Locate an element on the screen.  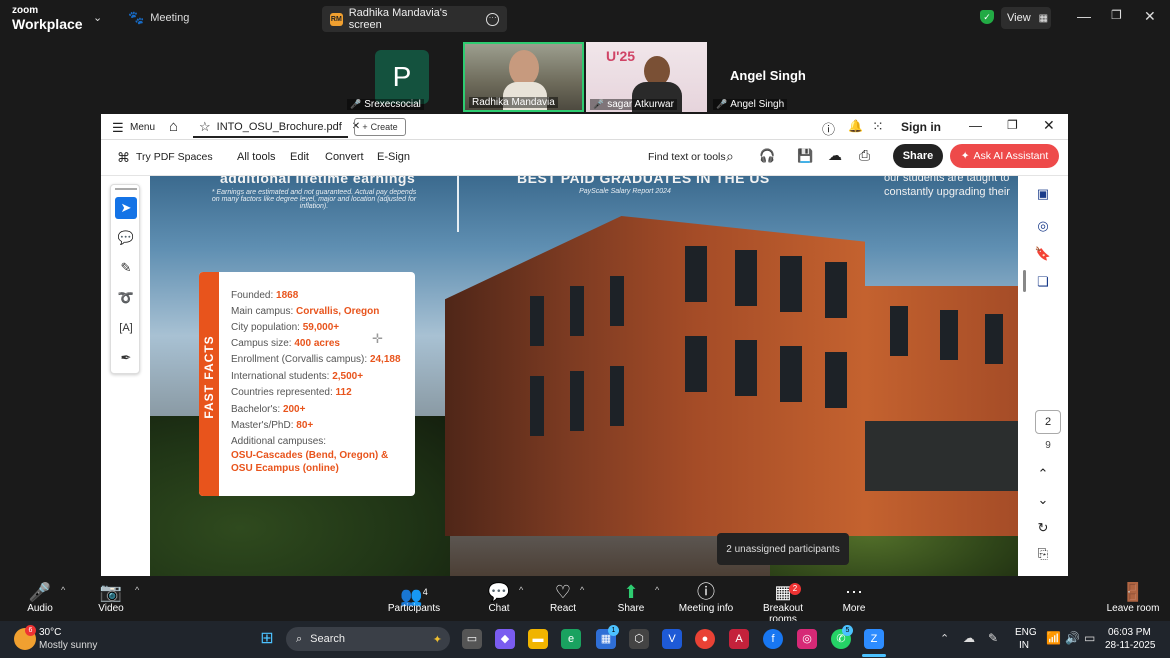
home-icon: ⌂ is located at coordinates (173, 126).